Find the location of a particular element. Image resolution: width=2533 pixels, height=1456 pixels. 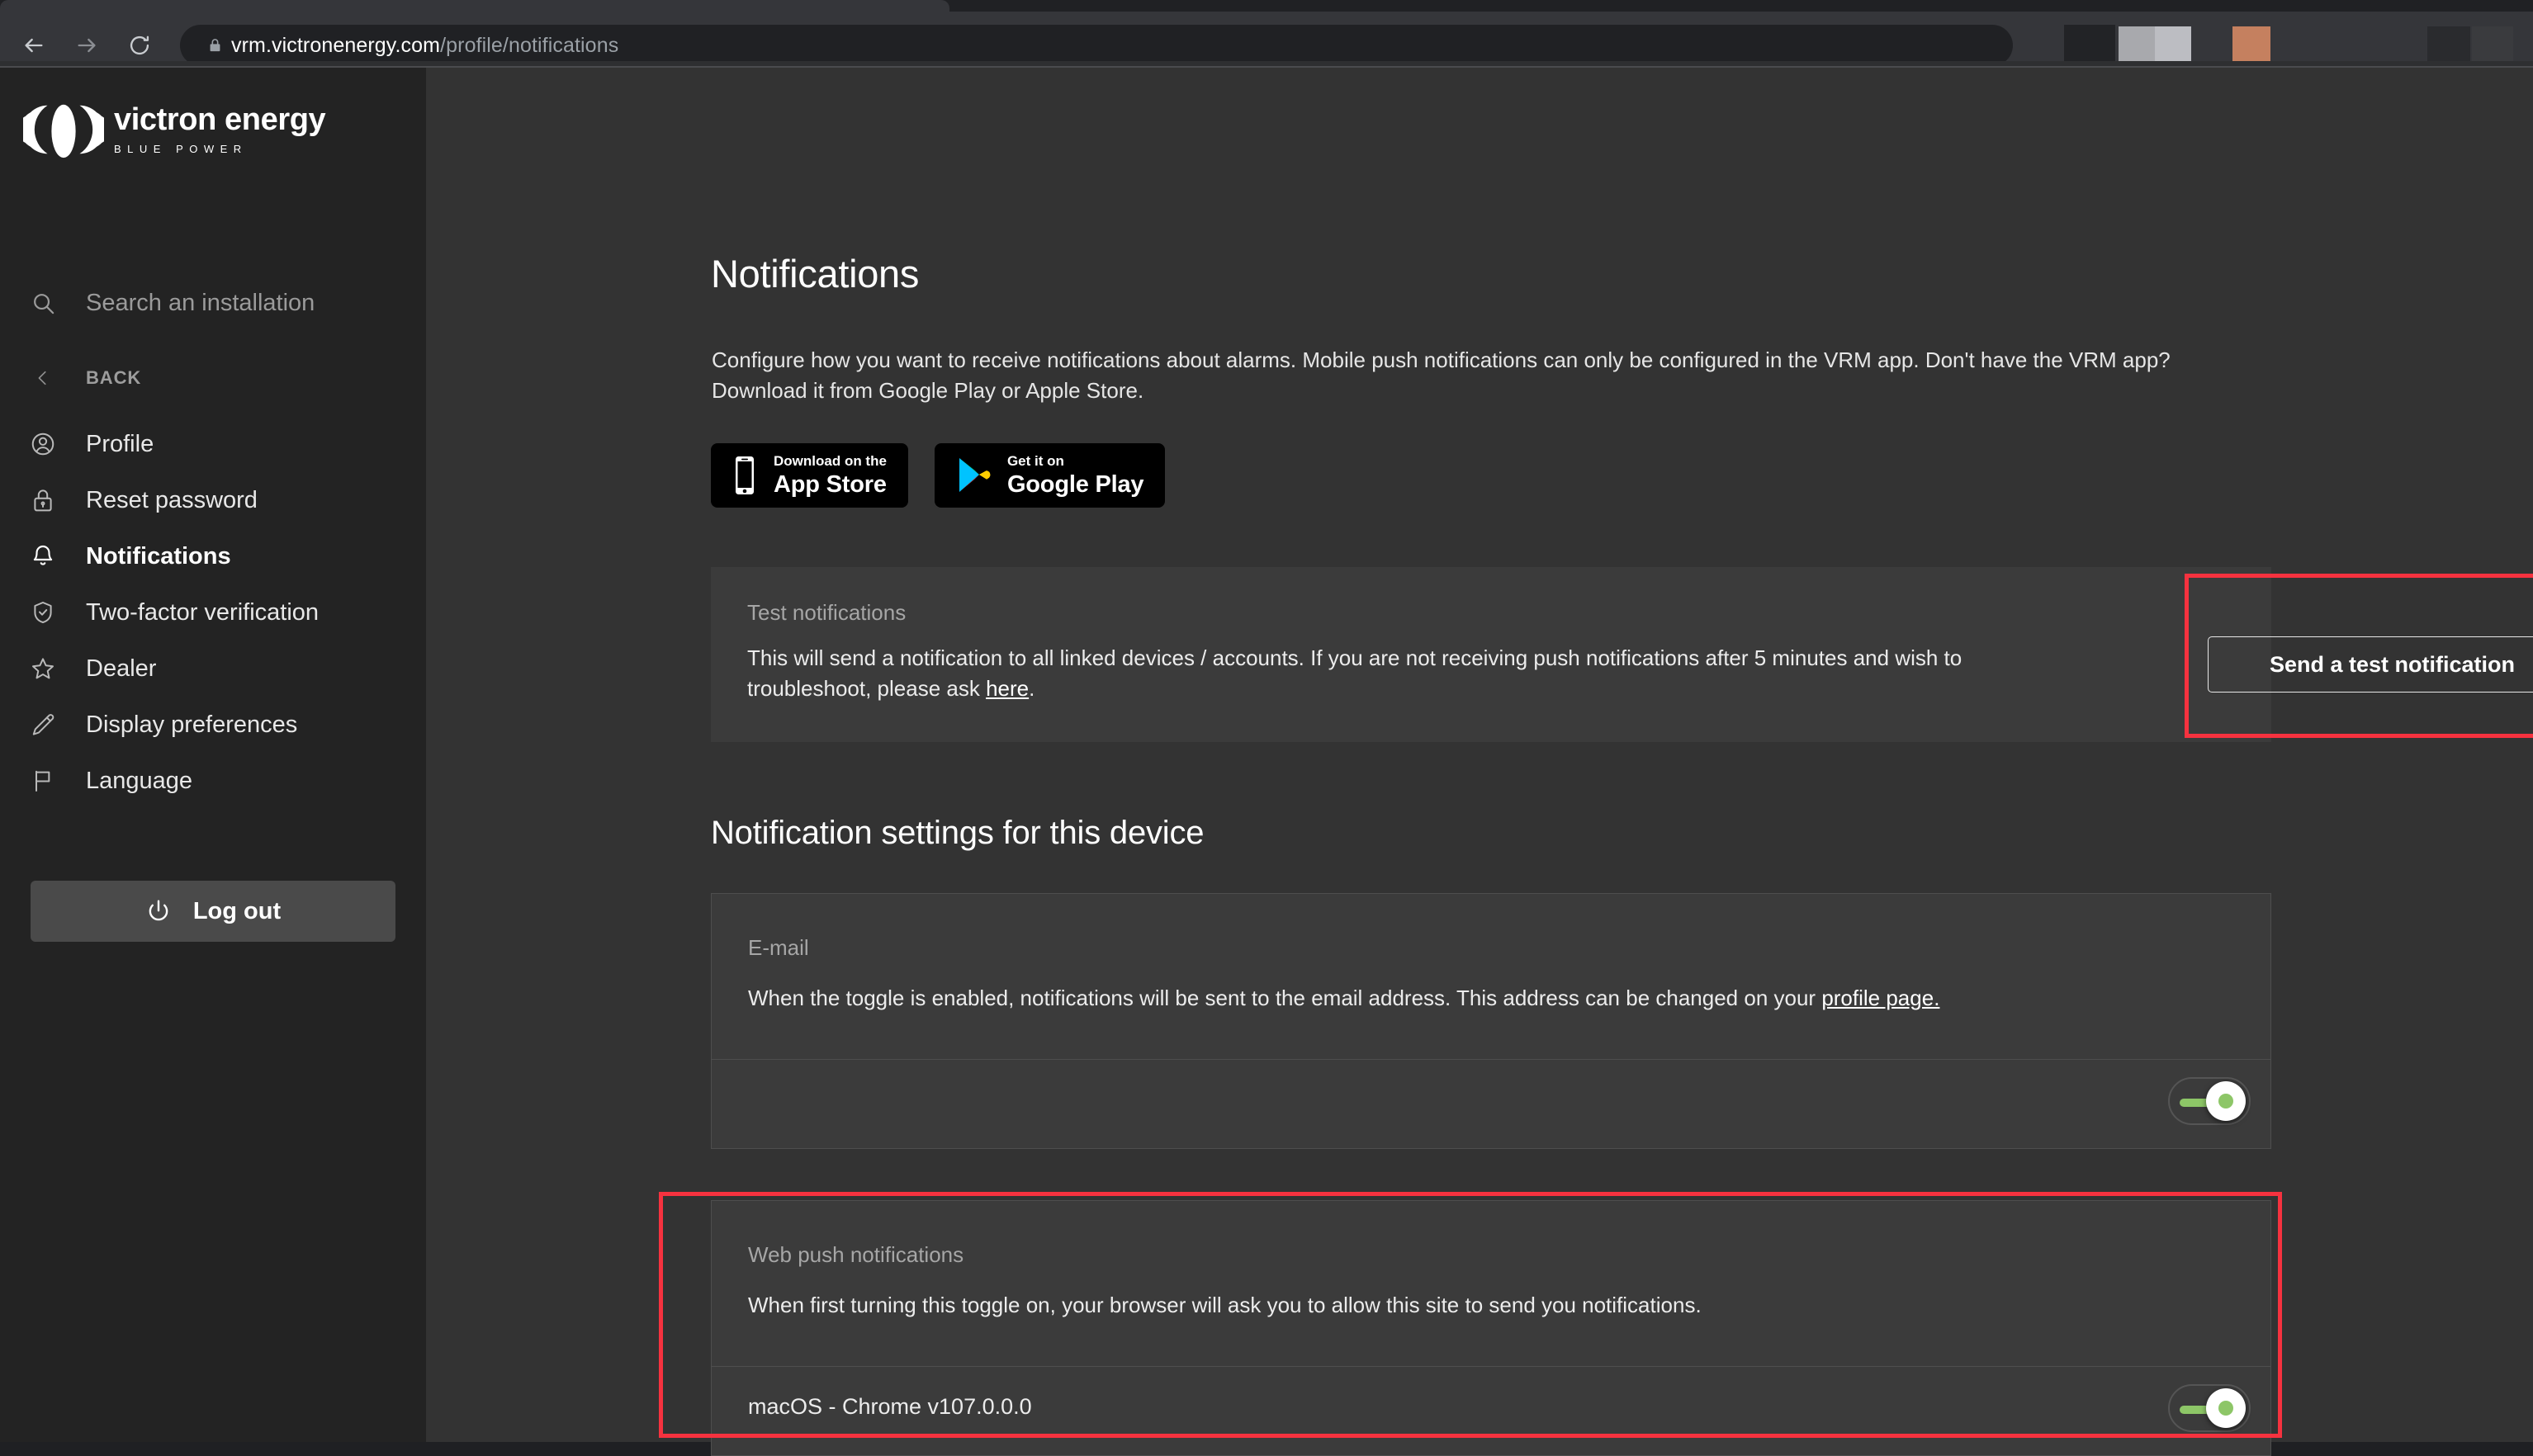

email-card-title: E-mail is located at coordinates (778, 947).